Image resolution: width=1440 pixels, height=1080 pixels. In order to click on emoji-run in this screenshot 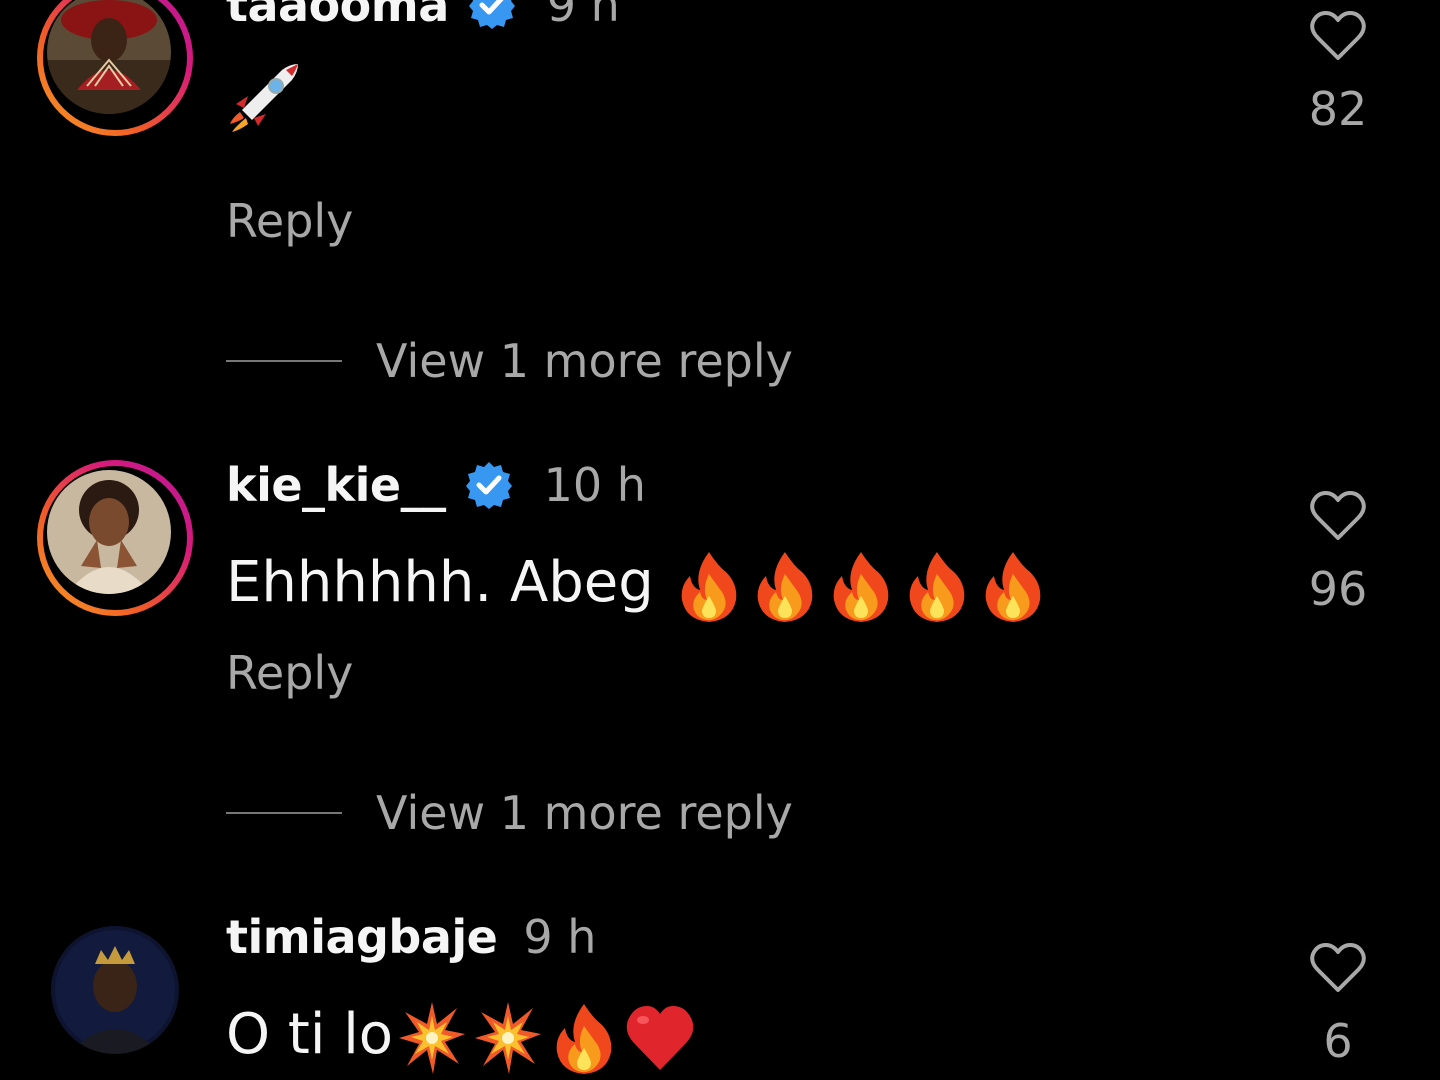, I will do `click(549, 1038)`.